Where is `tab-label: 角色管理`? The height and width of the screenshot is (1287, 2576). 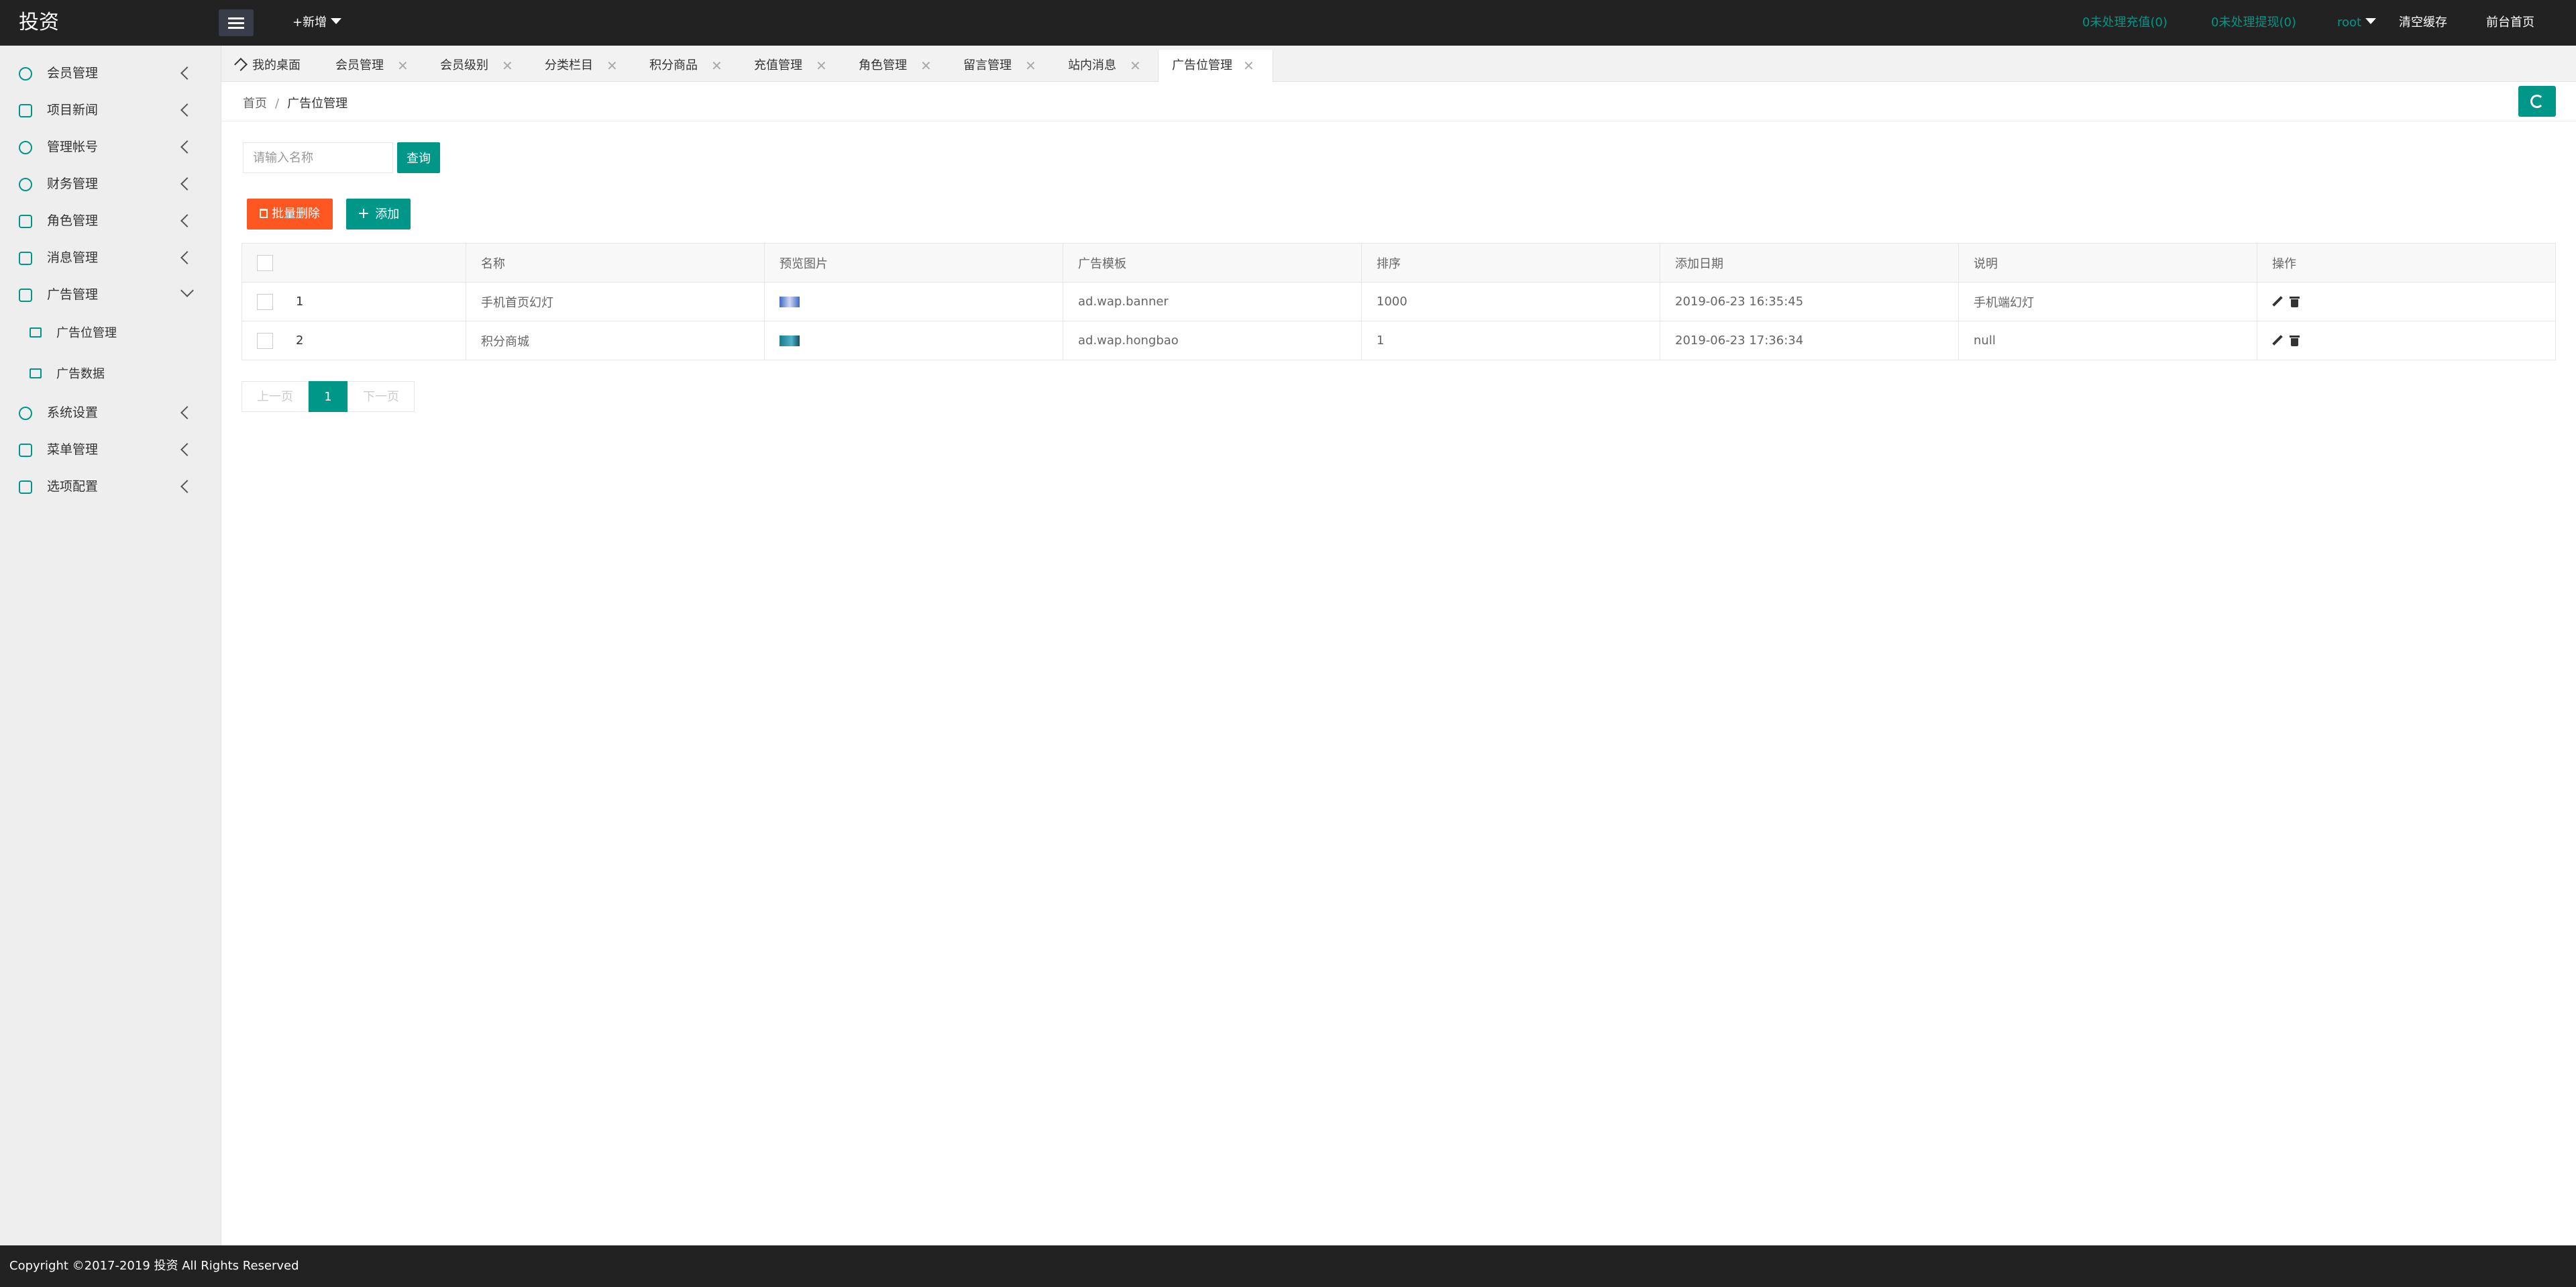
tab-label: 角色管理 is located at coordinates (883, 65).